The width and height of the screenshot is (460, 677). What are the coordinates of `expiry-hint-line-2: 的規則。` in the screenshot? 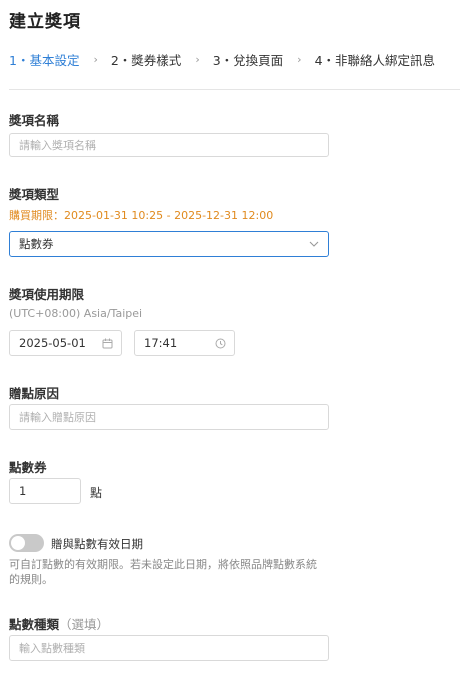 It's located at (31, 579).